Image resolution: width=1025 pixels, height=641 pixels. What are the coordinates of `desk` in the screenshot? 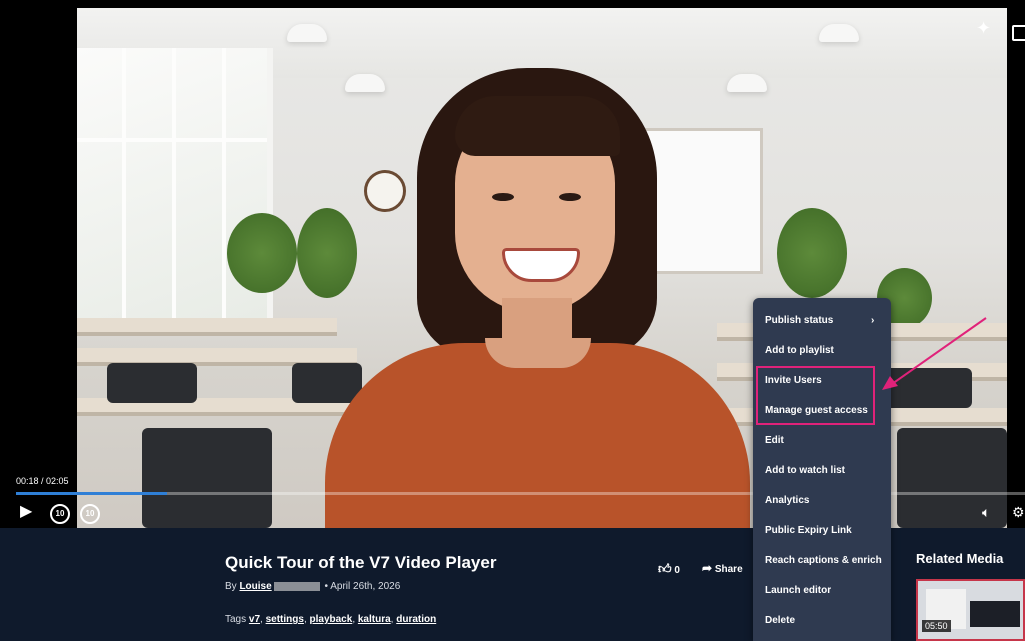 It's located at (207, 327).